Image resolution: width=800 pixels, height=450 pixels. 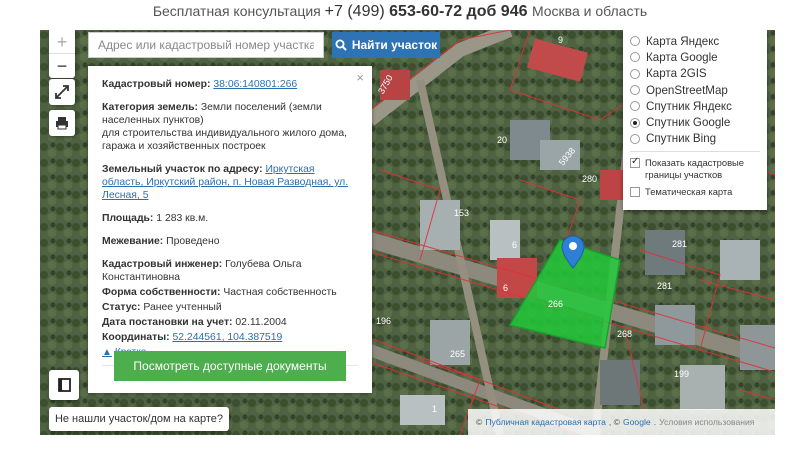 What do you see at coordinates (681, 139) in the screenshot?
I see `layer-option-label: Спутник Bing` at bounding box center [681, 139].